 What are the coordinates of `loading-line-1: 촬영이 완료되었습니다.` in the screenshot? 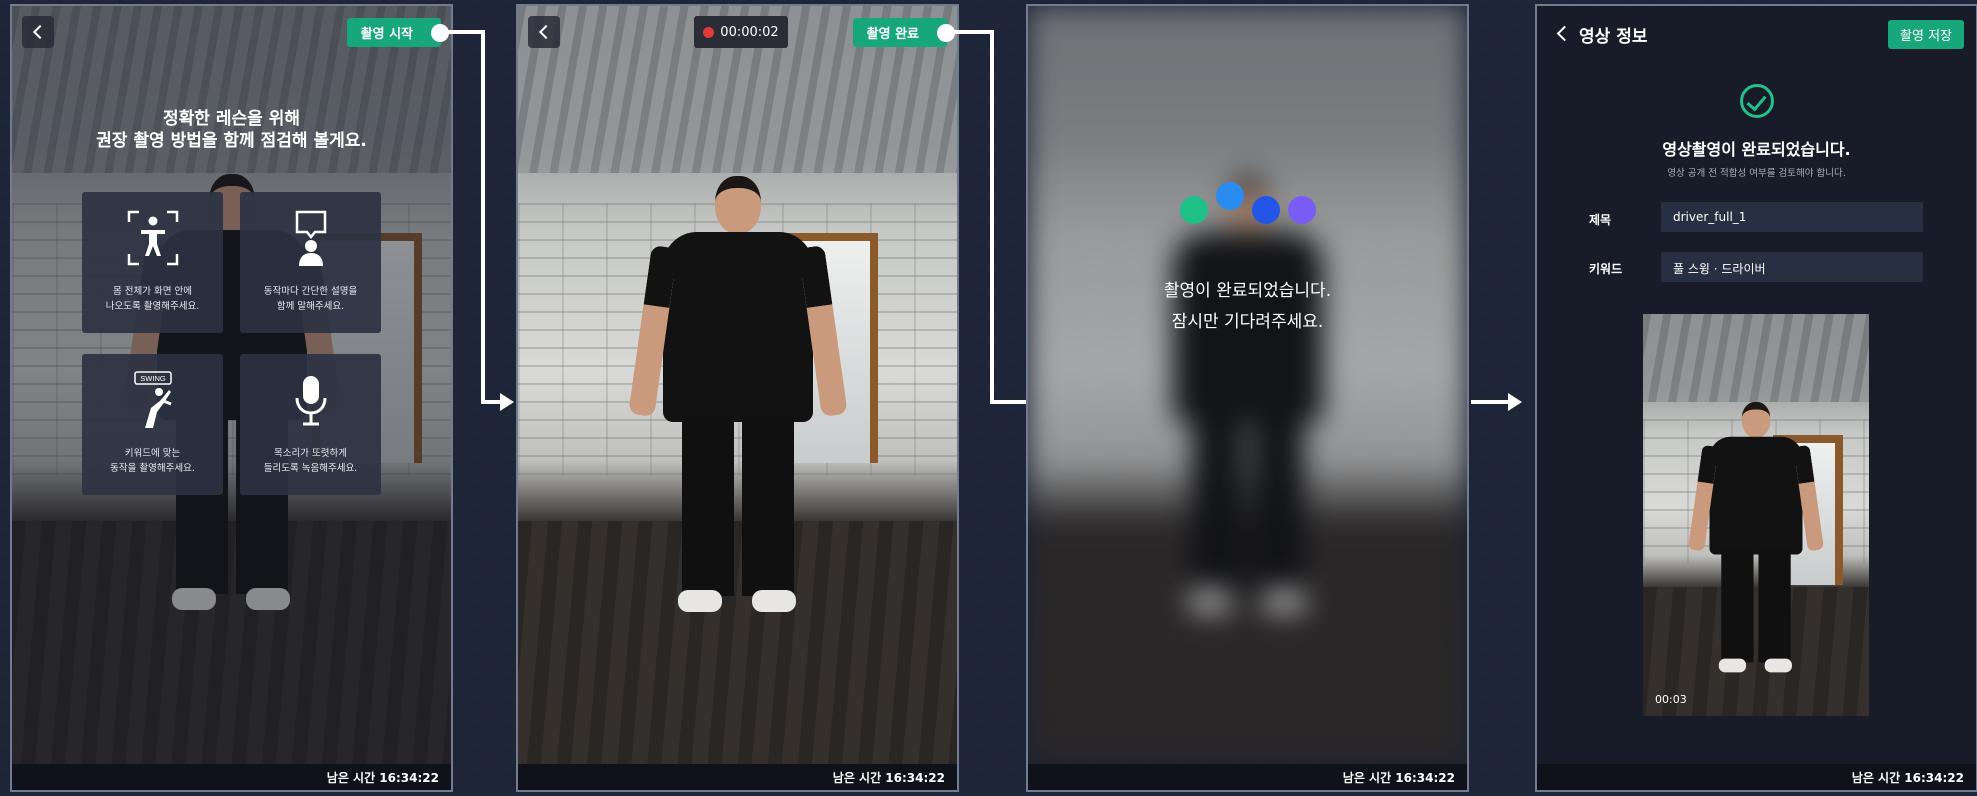 It's located at (1247, 291).